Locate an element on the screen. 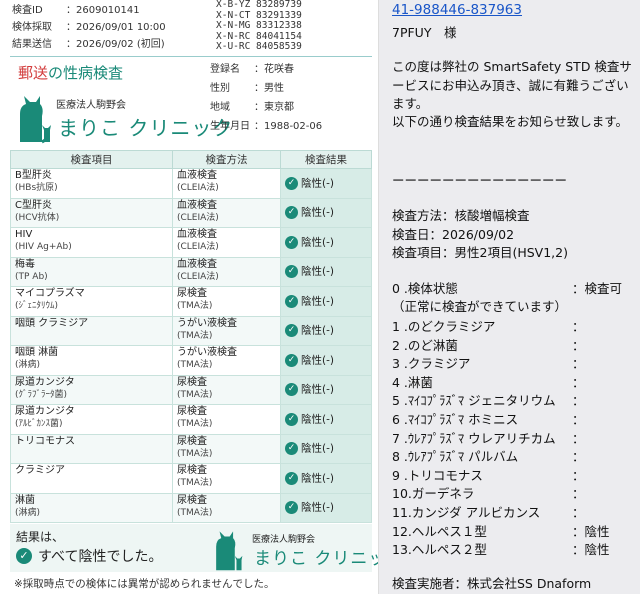  meta-row: 検体採取 ：2026/09/01 10:00 is located at coordinates (89, 27).